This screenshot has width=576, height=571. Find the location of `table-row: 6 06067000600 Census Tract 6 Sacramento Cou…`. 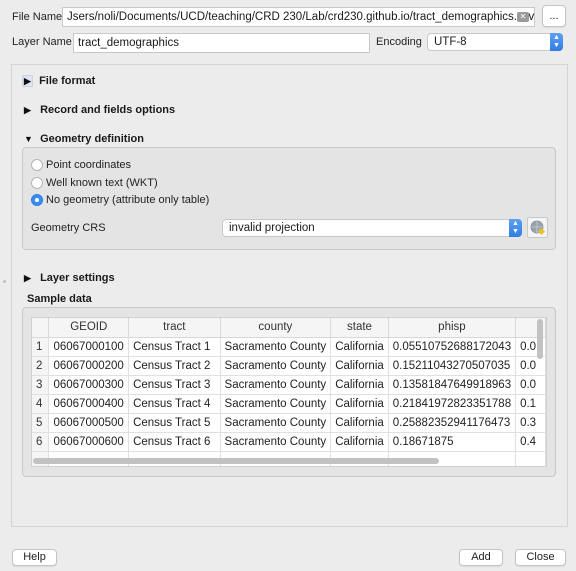

table-row: 6 06067000600 Census Tract 6 Sacramento Cou… is located at coordinates (289, 442).